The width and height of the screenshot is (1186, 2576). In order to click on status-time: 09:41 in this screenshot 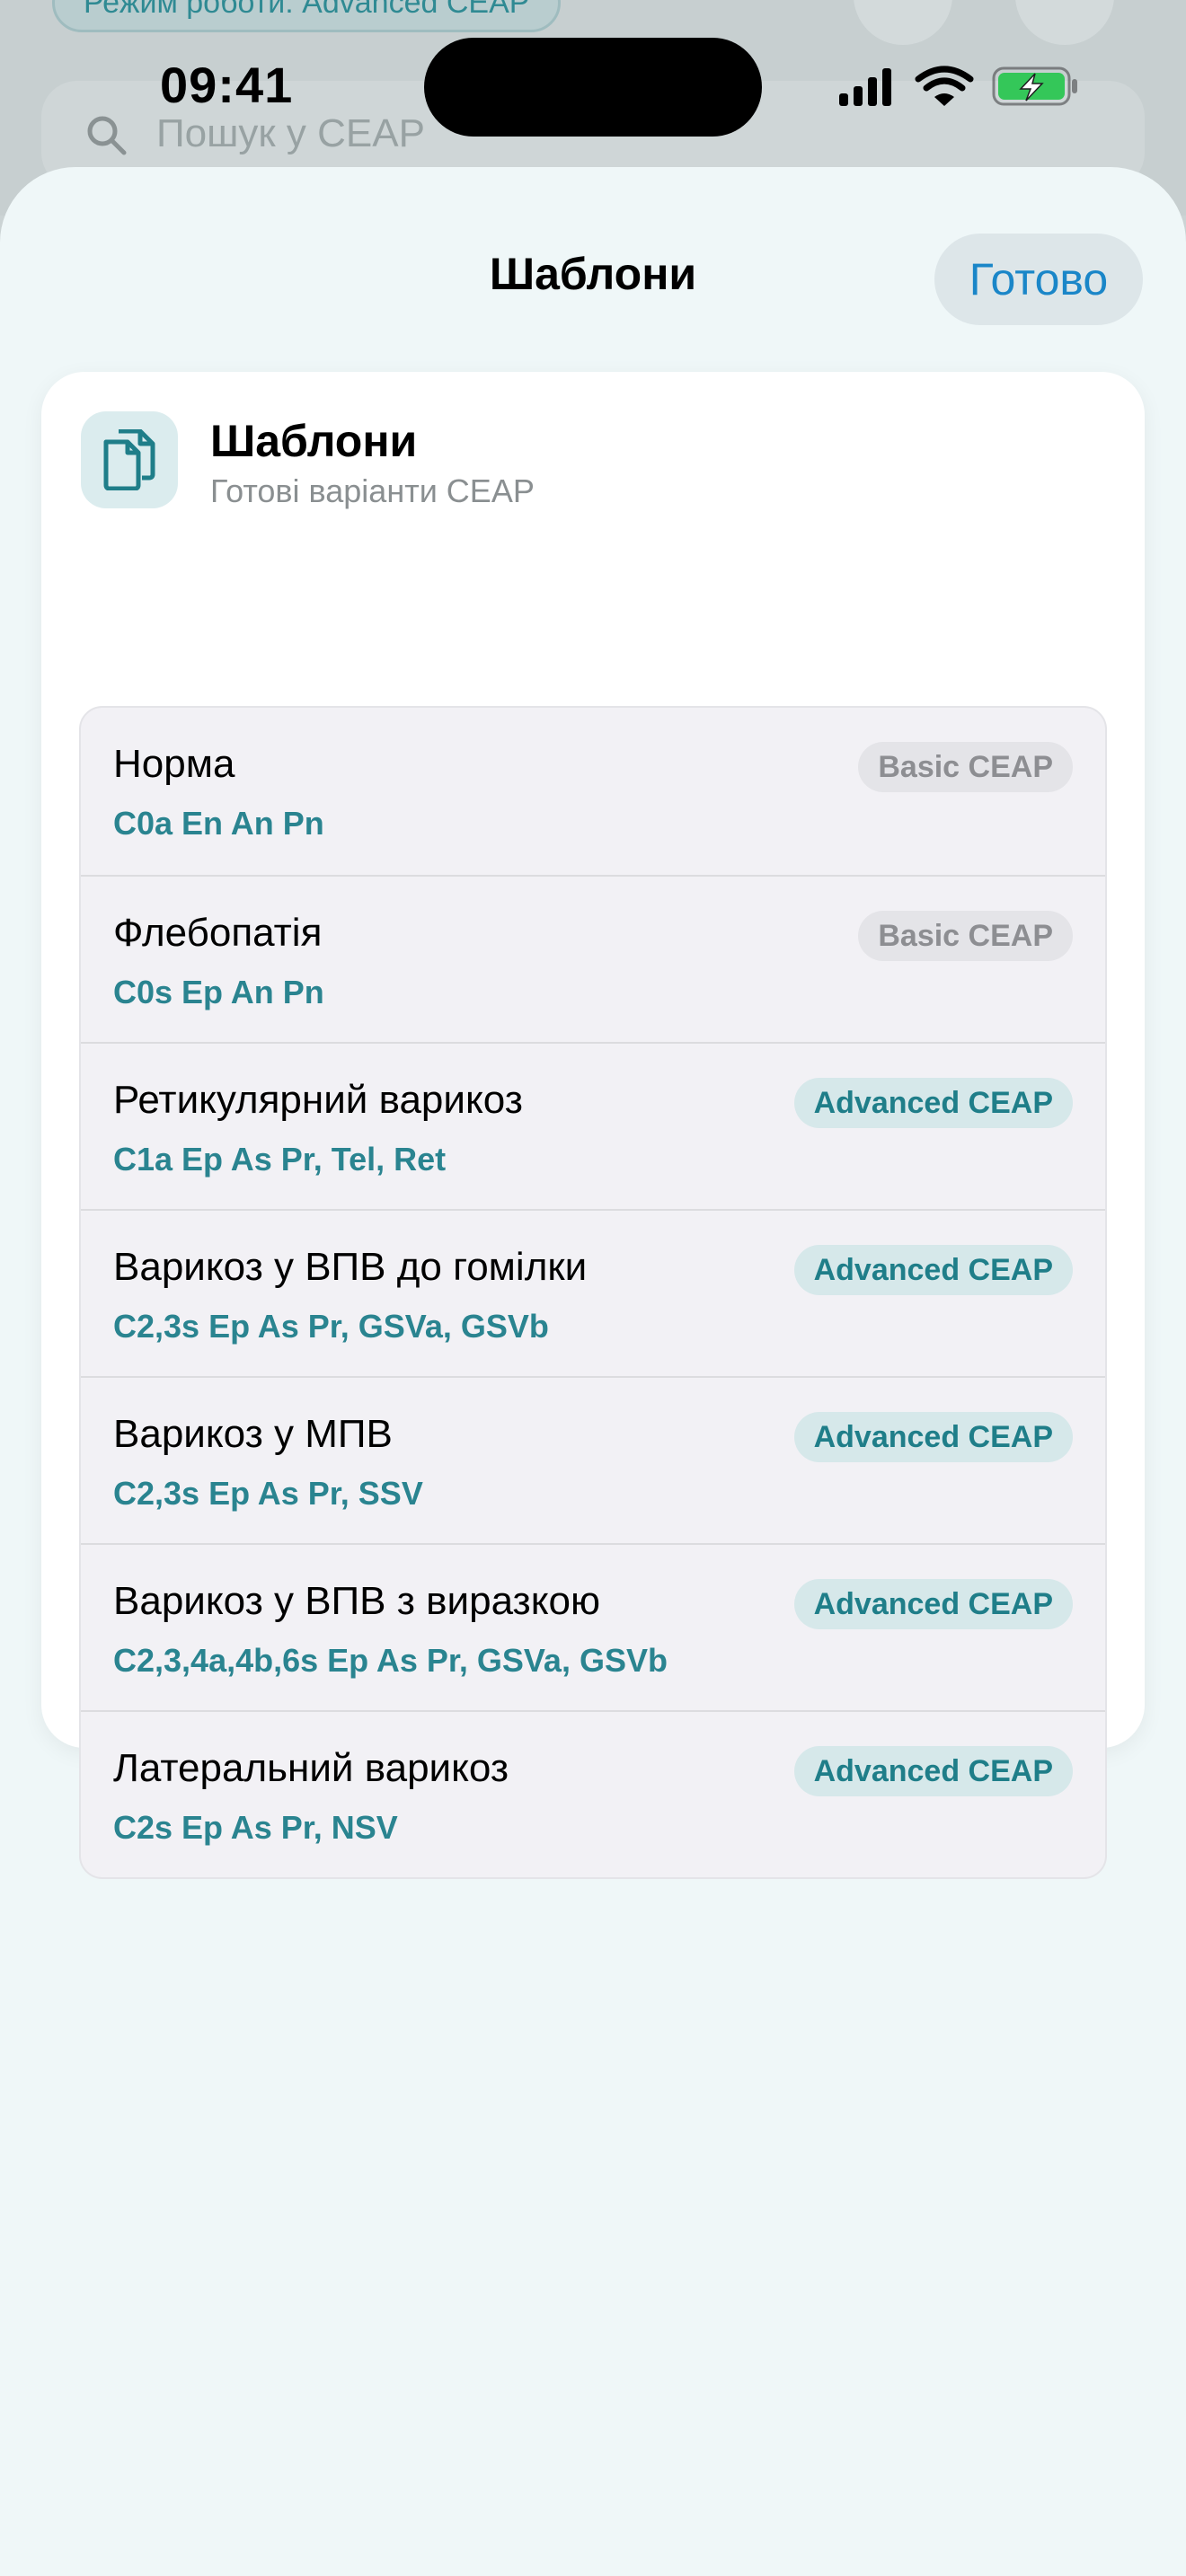, I will do `click(227, 85)`.